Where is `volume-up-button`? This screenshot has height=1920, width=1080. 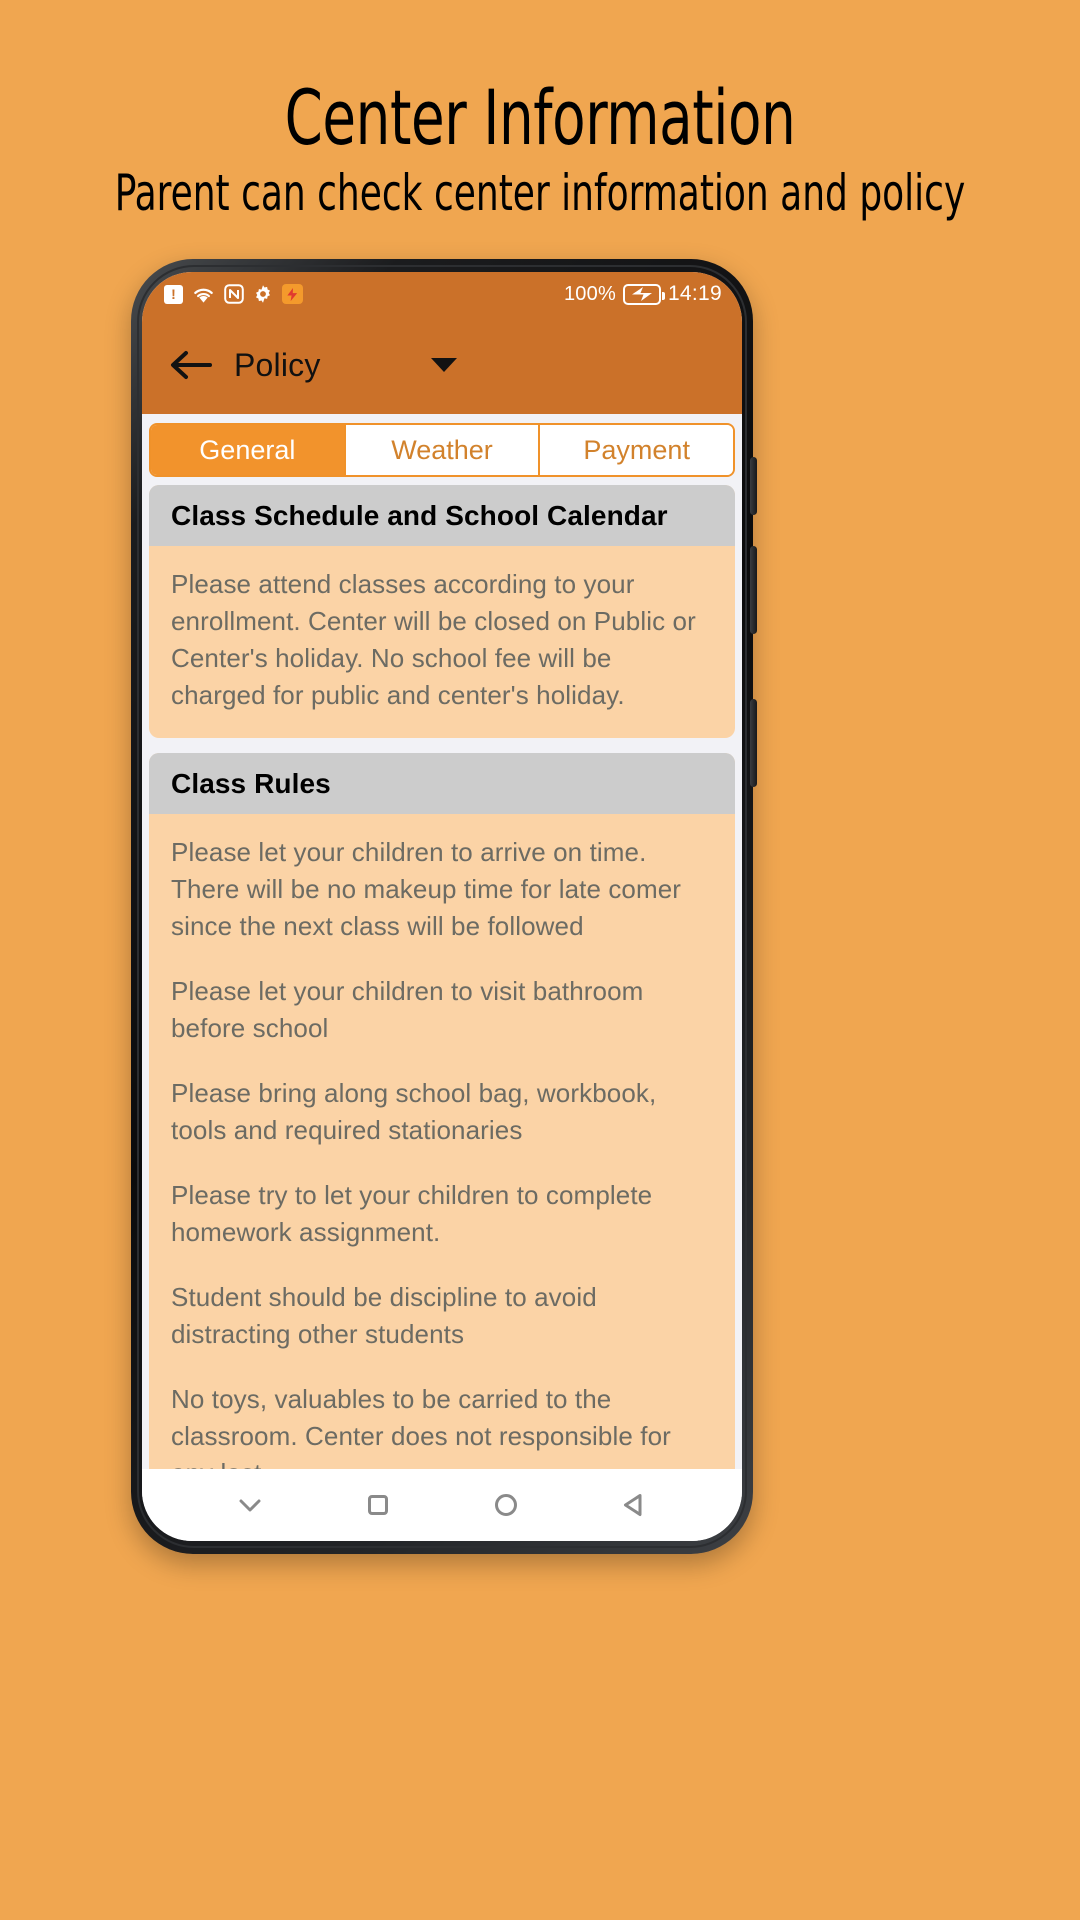
volume-up-button is located at coordinates (753, 590).